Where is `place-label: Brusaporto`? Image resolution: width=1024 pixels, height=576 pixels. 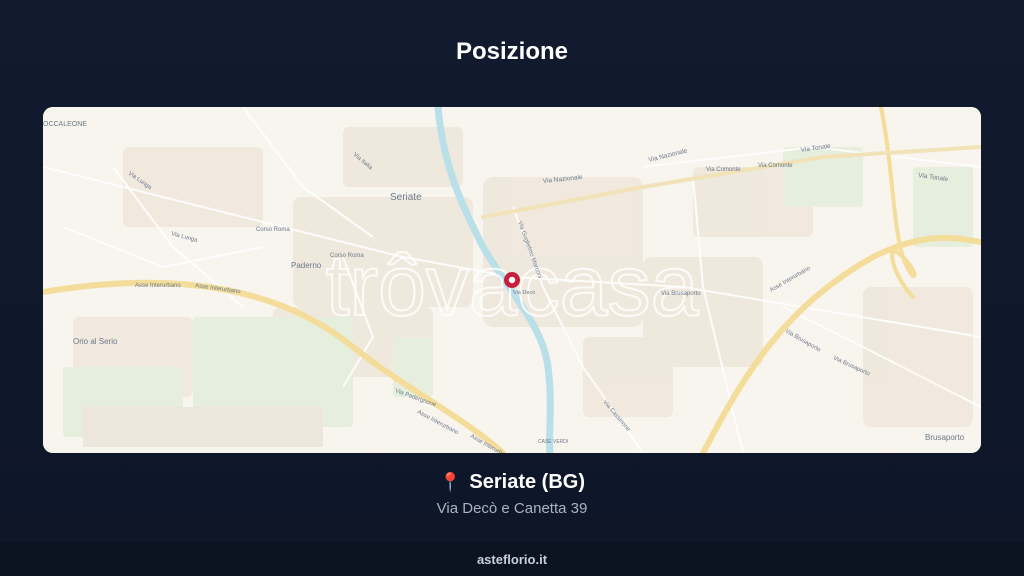
place-label: Brusaporto is located at coordinates (945, 437).